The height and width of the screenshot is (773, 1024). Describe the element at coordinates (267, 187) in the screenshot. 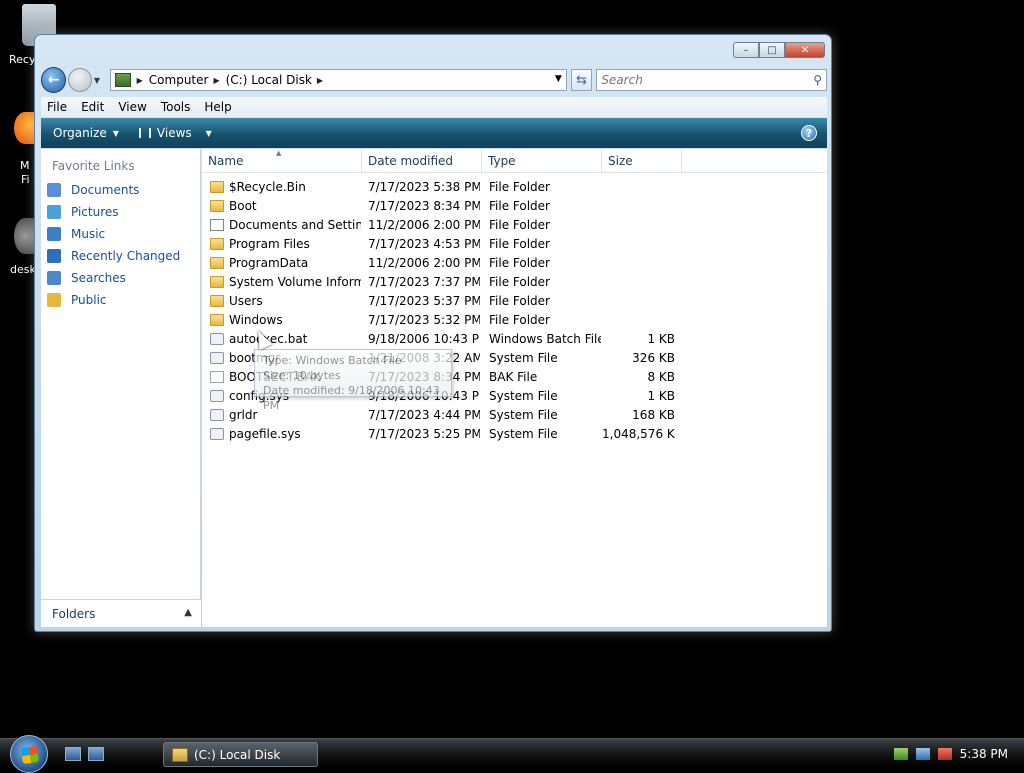

I see `cell-name: $Recycle.Bin` at that location.